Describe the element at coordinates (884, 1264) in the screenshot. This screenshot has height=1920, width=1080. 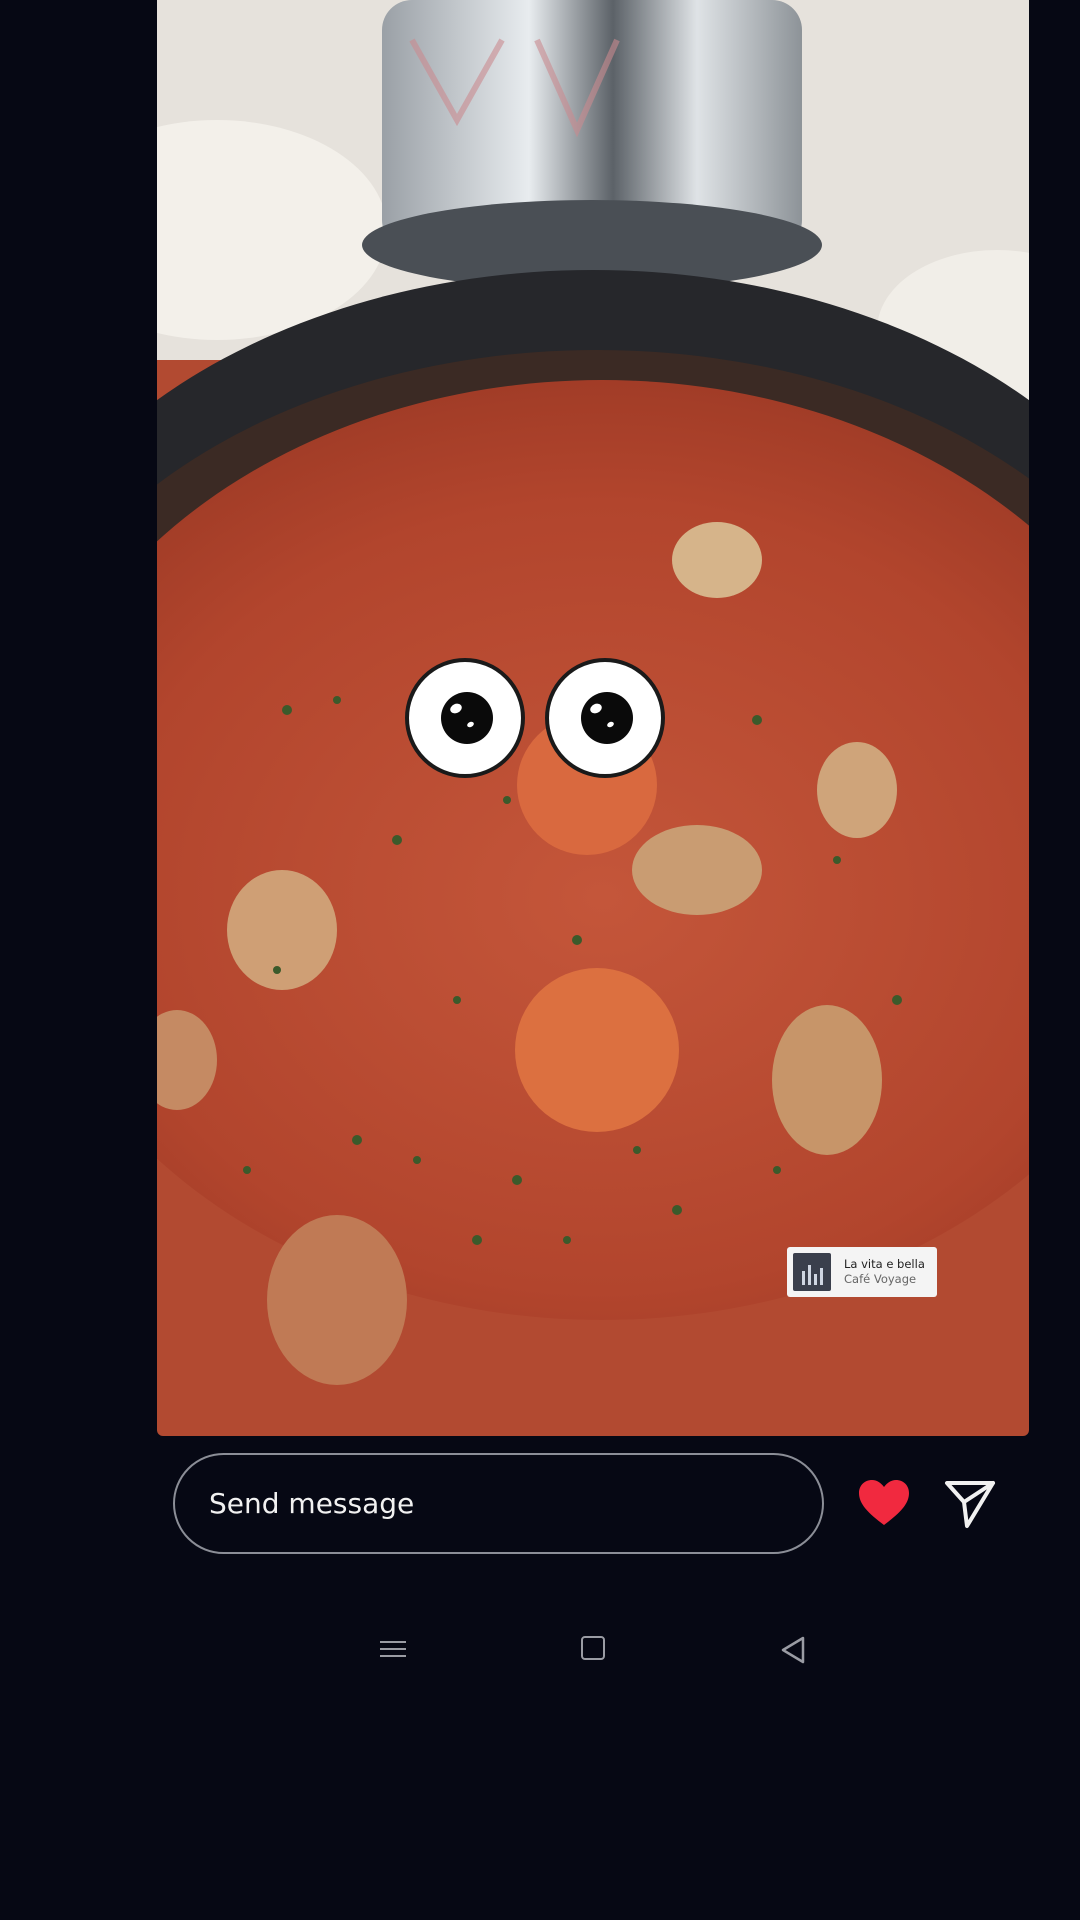
I see `song-title: La vita e bella` at that location.